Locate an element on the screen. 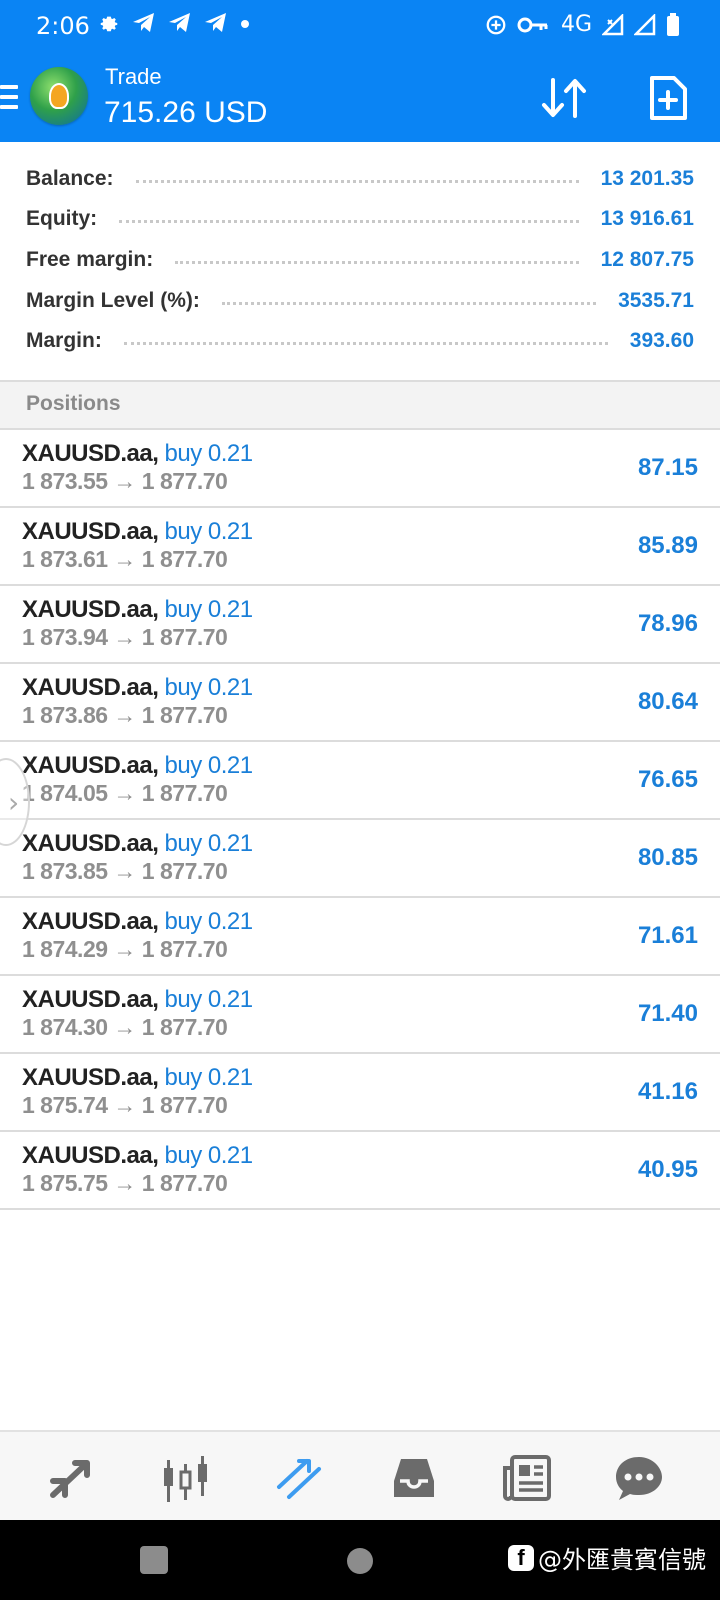 This screenshot has width=720, height=1600. nav-history is located at coordinates (414, 1478).